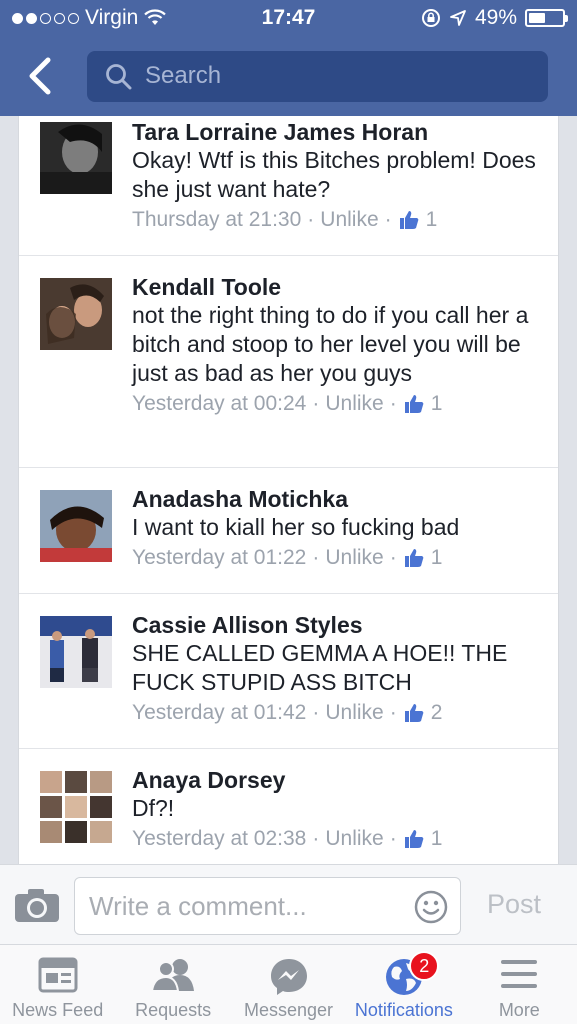 The image size is (577, 1024). Describe the element at coordinates (173, 1010) in the screenshot. I see `tab-label: Requests` at that location.